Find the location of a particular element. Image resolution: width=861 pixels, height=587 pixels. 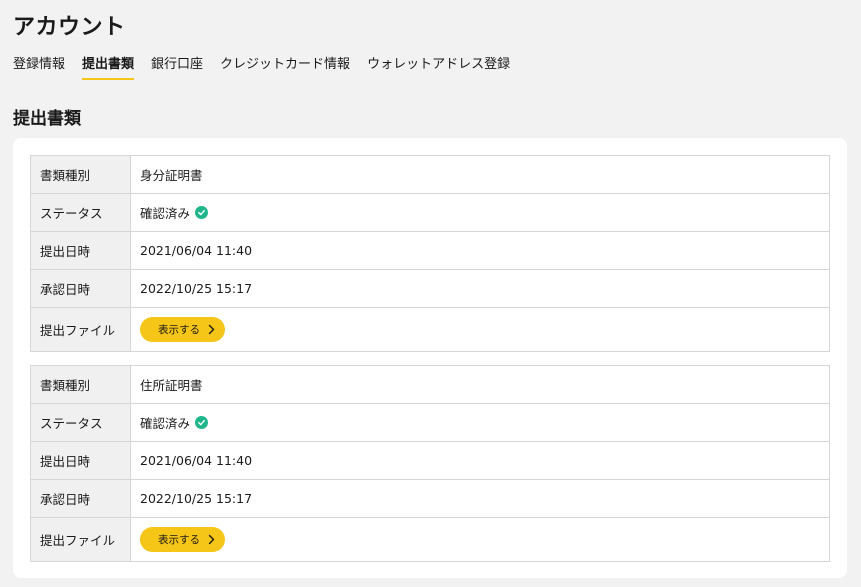

table-row: 書類種別 身分証明書 is located at coordinates (430, 174).